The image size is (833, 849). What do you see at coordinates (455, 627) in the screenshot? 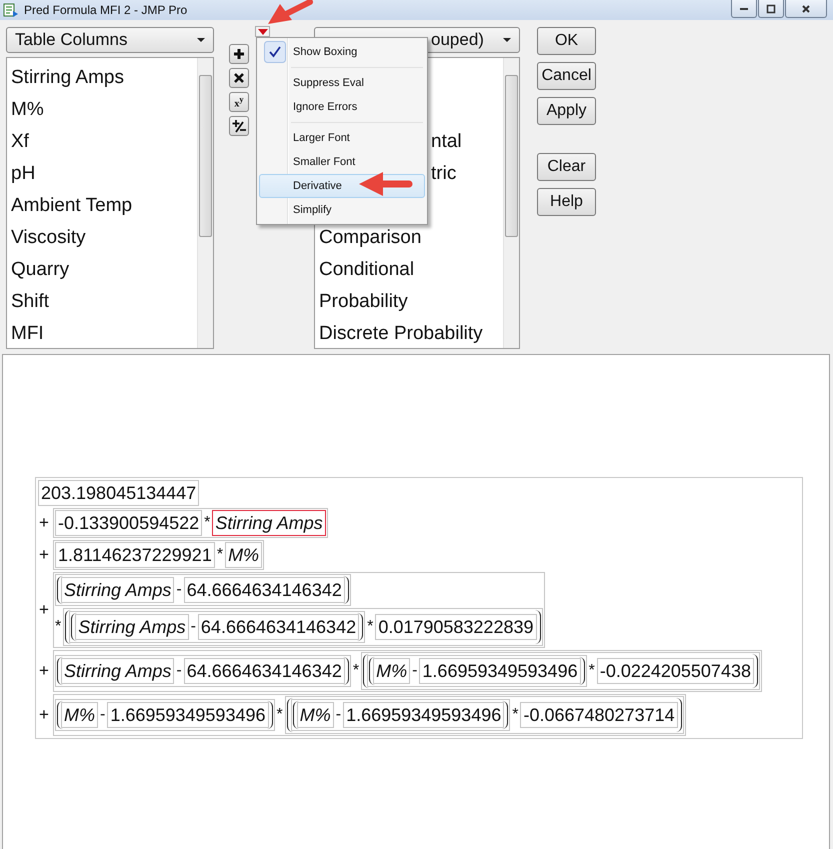
I see `number-term: 0.01790583222839` at bounding box center [455, 627].